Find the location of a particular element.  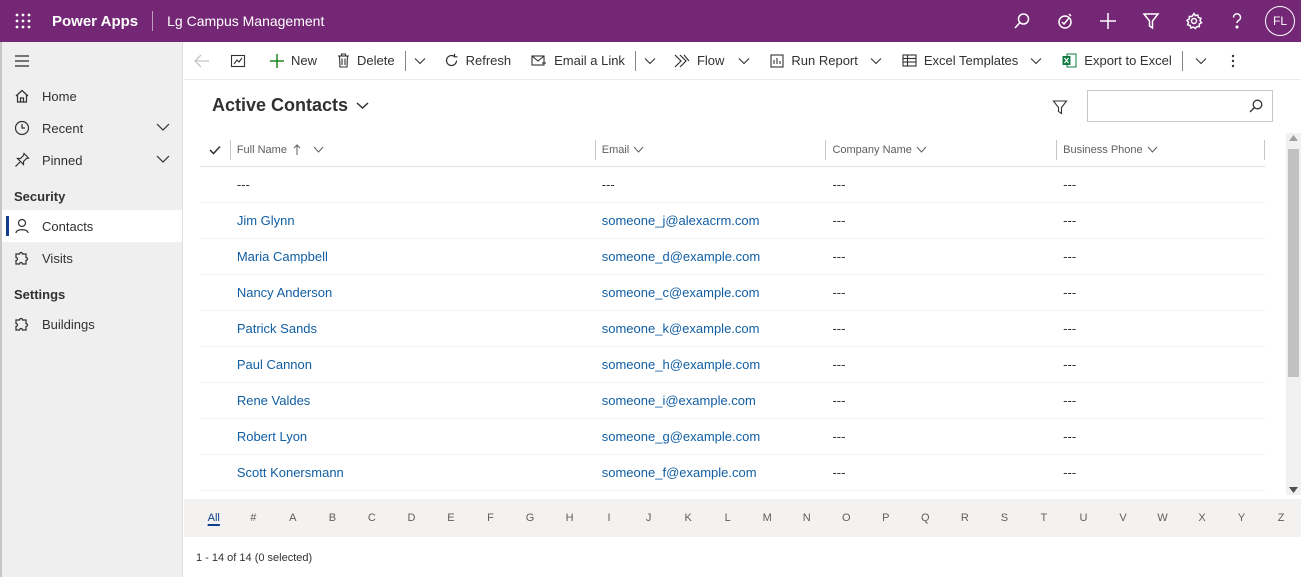

email-cell: someone_h@example.com is located at coordinates (681, 364).